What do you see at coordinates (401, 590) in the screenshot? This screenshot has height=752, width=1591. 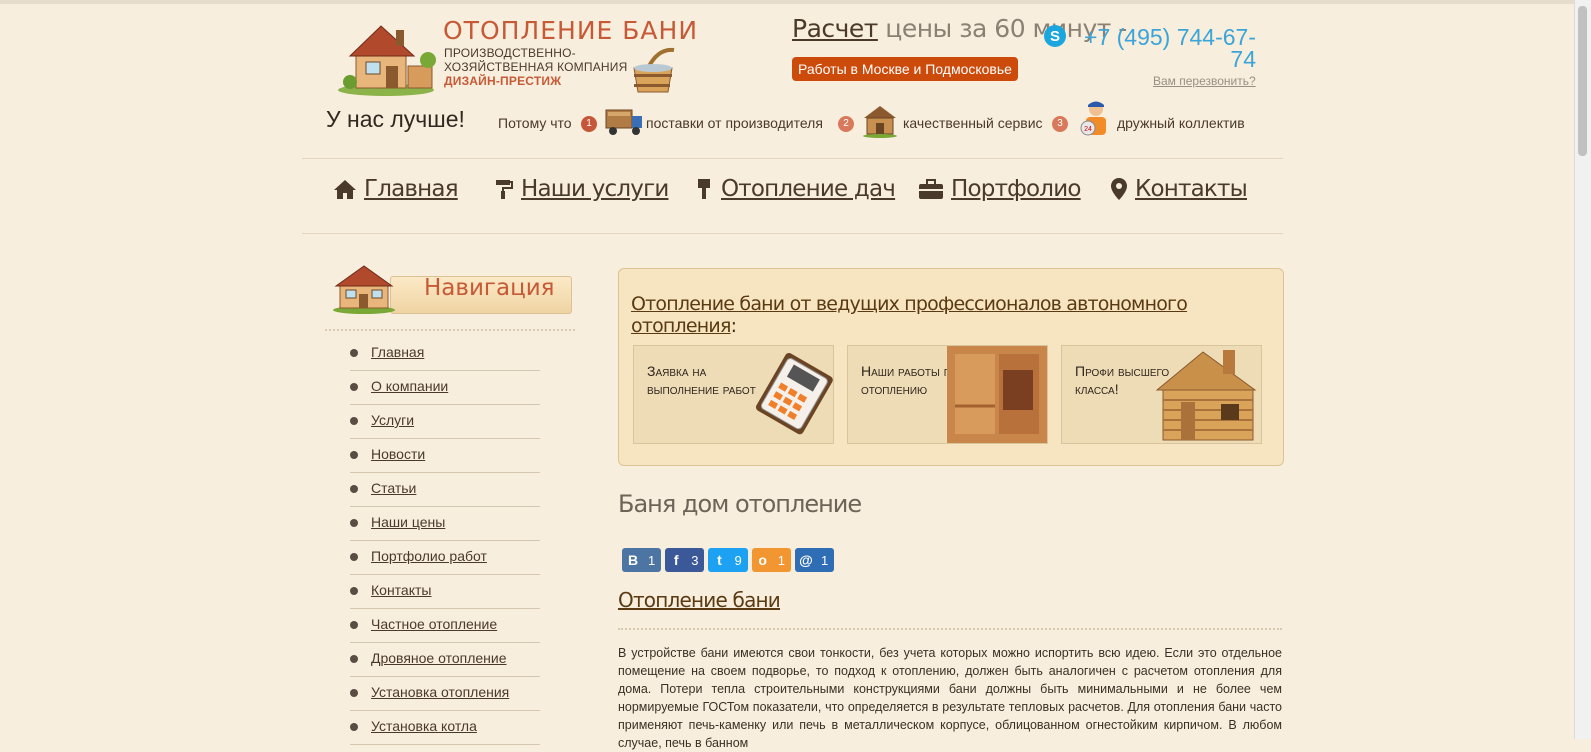 I see `sidebar-link-contacts: Контакты` at bounding box center [401, 590].